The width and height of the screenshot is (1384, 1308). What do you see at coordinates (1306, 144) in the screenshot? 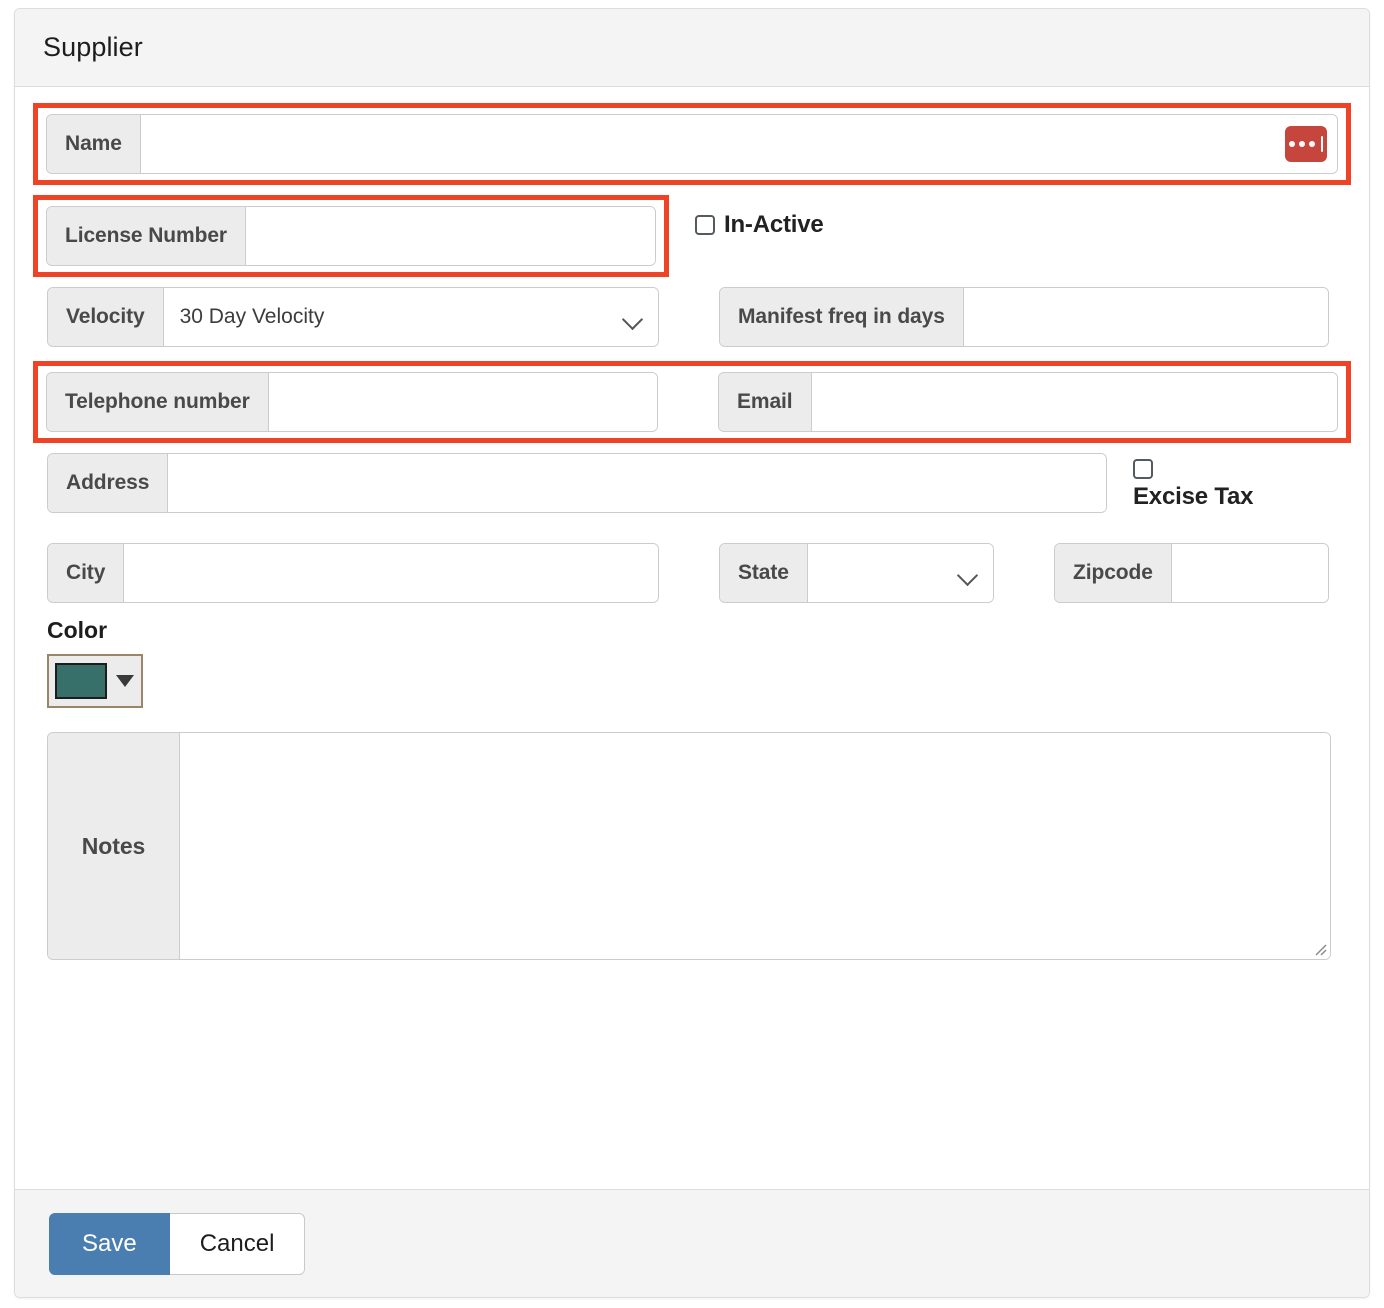
I see `ellipsis-icon` at bounding box center [1306, 144].